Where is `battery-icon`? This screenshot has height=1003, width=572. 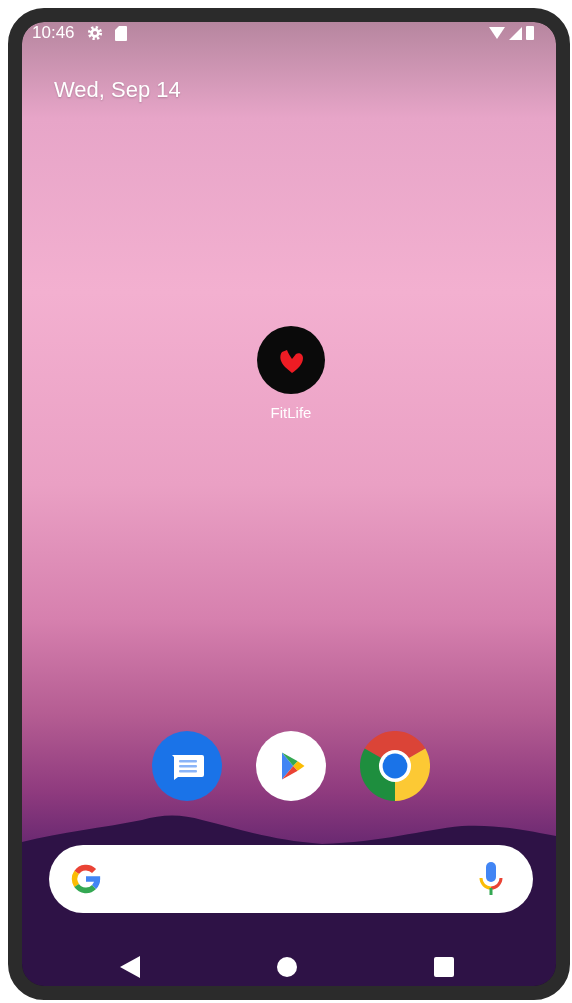 battery-icon is located at coordinates (530, 33).